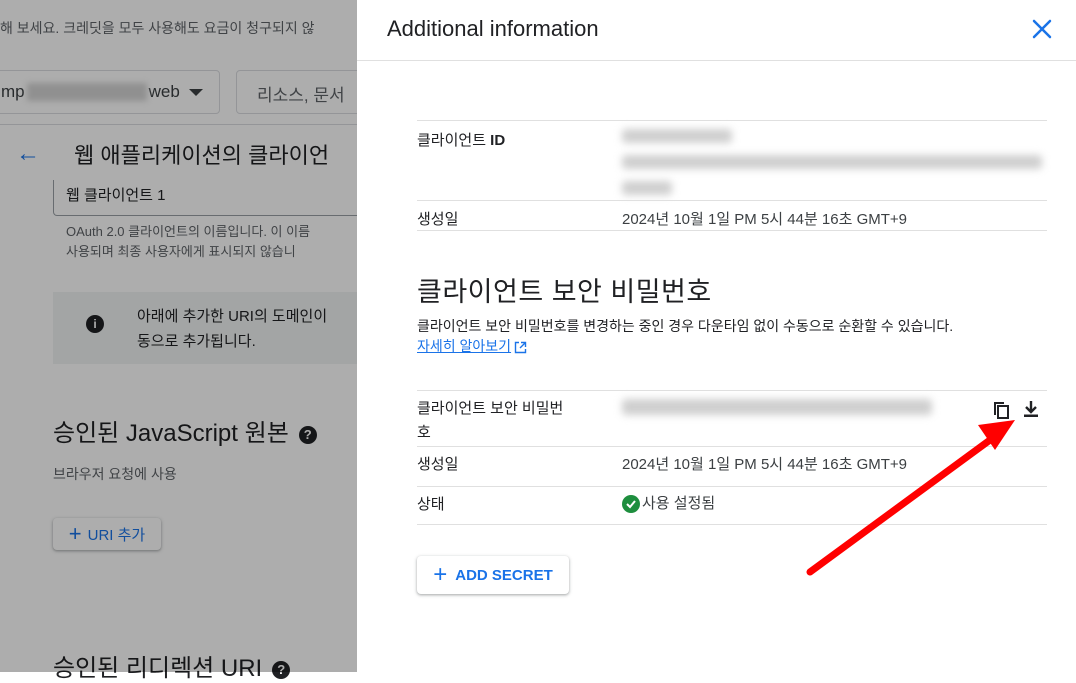 The width and height of the screenshot is (1076, 683). I want to click on created-label: 생성일, so click(438, 219).